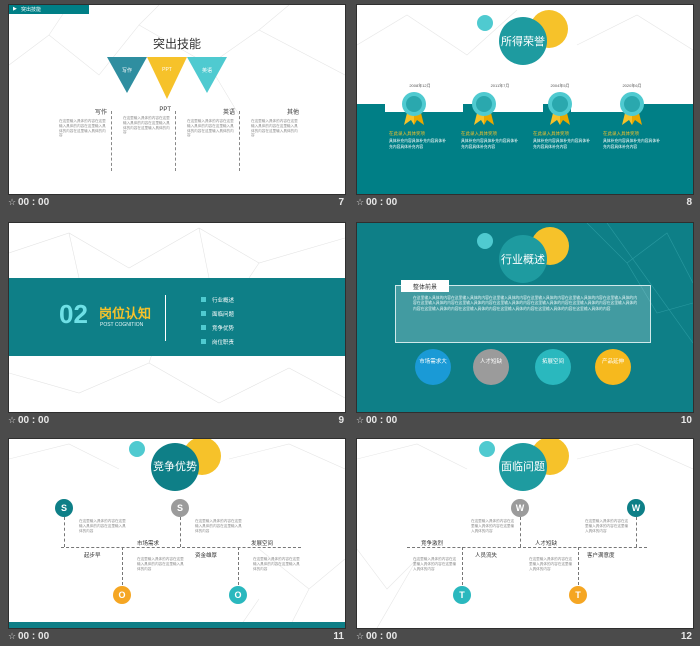 The image size is (700, 646). I want to click on slide-meta: ☆ 00 : 00 10, so click(525, 422).